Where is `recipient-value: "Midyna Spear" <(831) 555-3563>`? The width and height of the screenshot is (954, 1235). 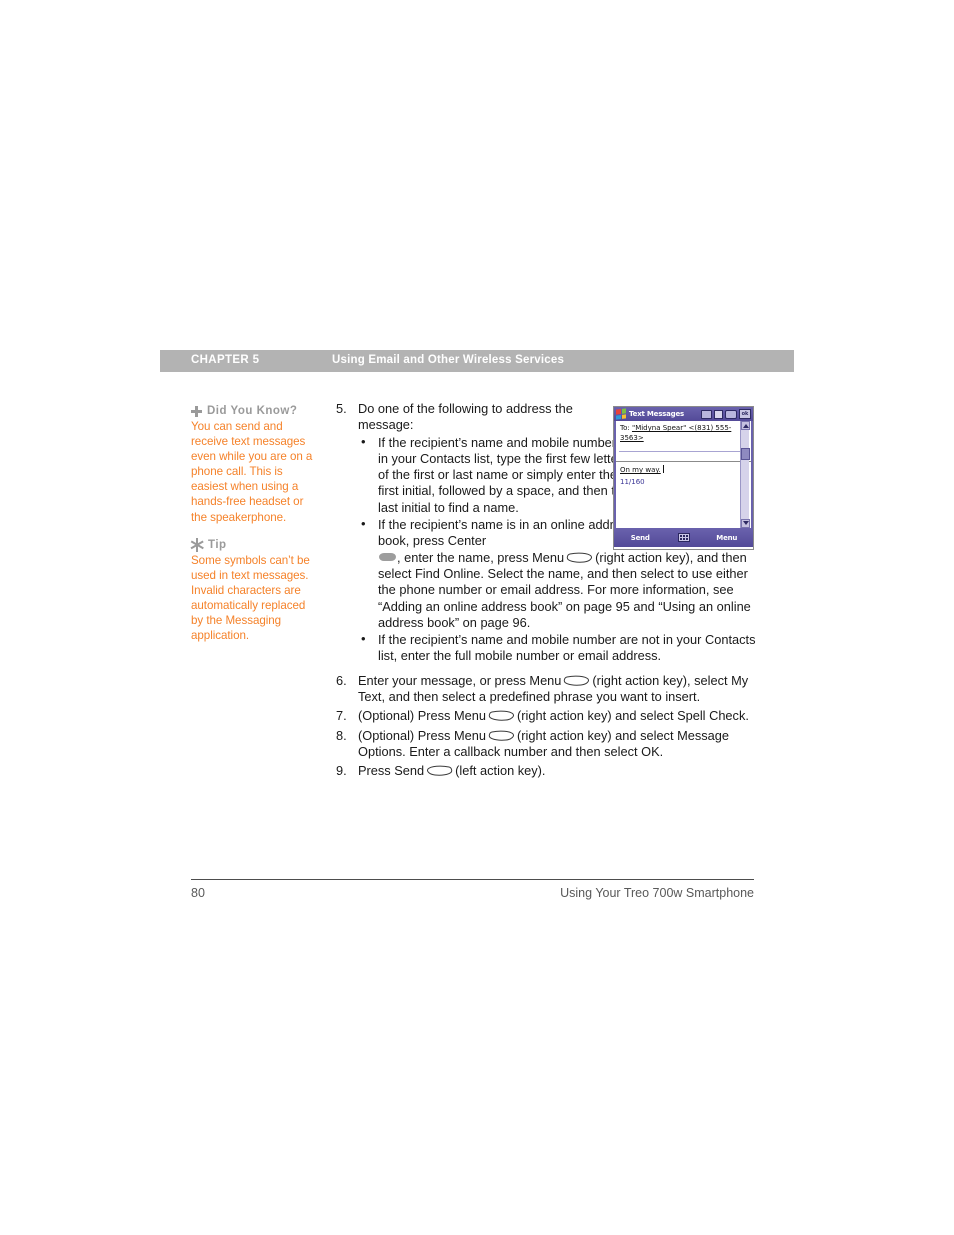
recipient-value: "Midyna Spear" <(831) 555-3563> is located at coordinates (676, 433).